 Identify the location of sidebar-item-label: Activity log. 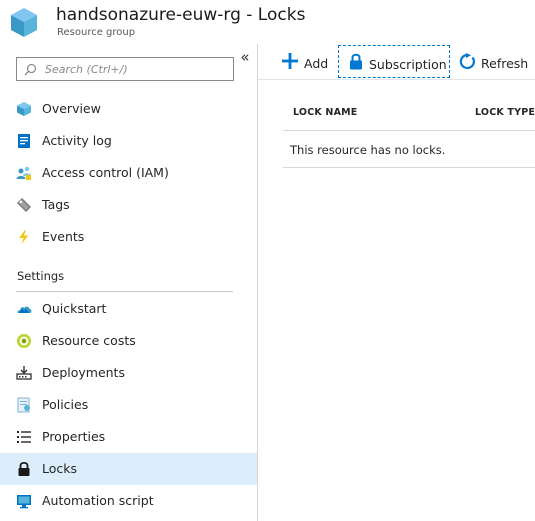
(77, 140).